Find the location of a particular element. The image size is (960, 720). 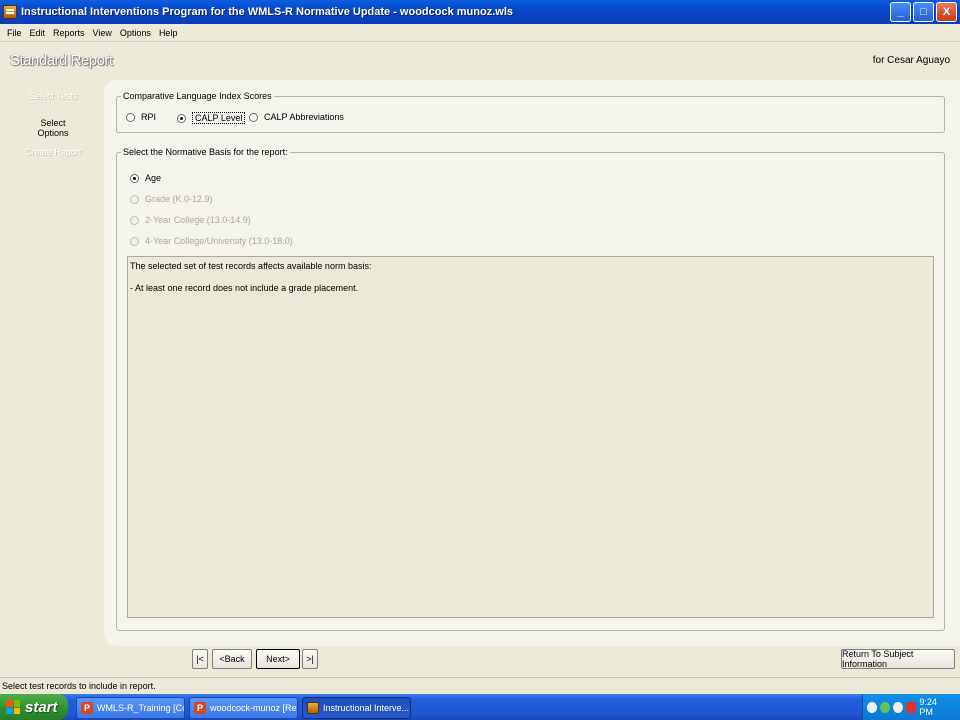

radio-4-year-college-dot is located at coordinates (134, 241).